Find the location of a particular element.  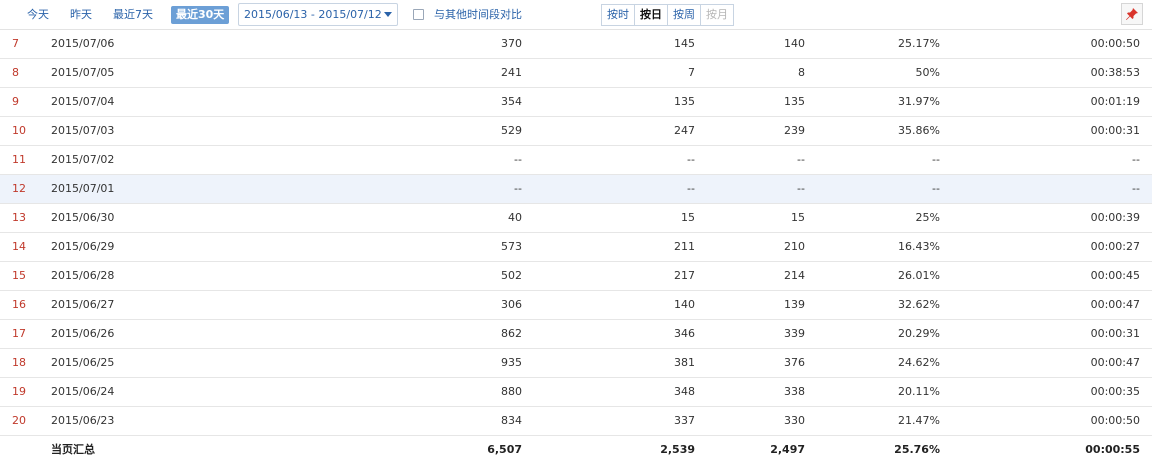

last-30-days-button: 最近30天 is located at coordinates (200, 15).